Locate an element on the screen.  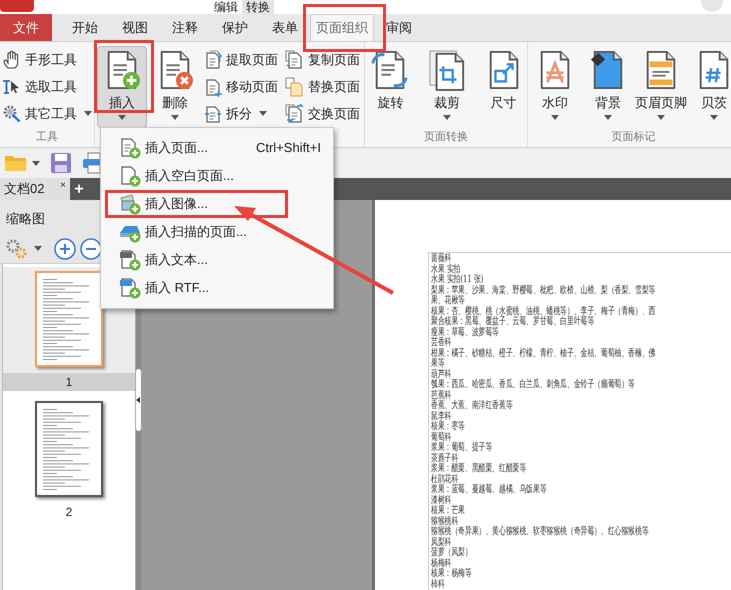
text-line: 浆果：葡萄、提子等 is located at coordinates (461, 448).